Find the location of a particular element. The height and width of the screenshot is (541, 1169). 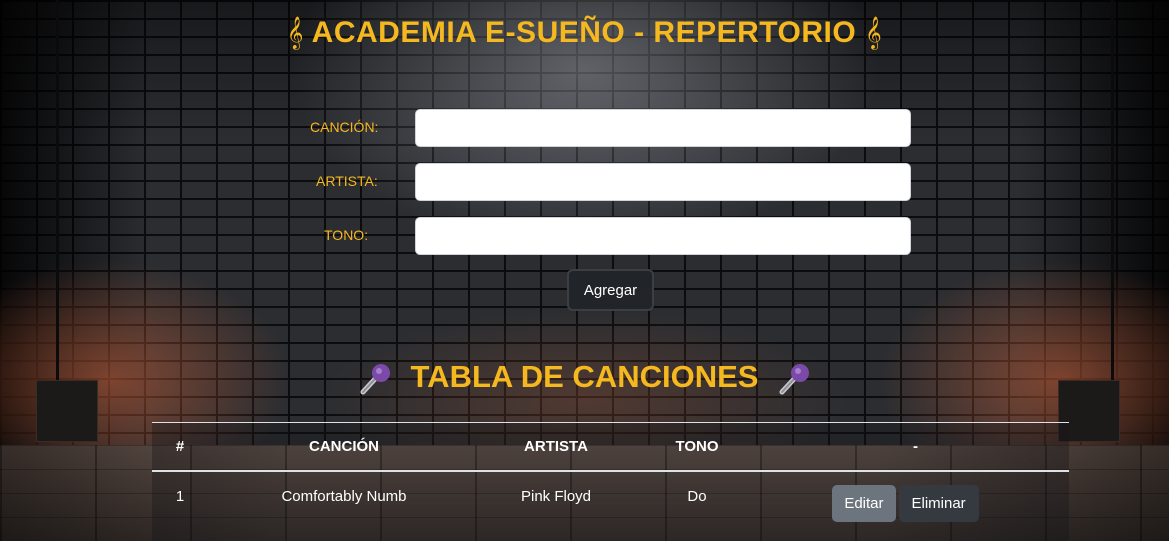

header-row: # CANCIÓN ARTISTA TONO - is located at coordinates (610, 446).